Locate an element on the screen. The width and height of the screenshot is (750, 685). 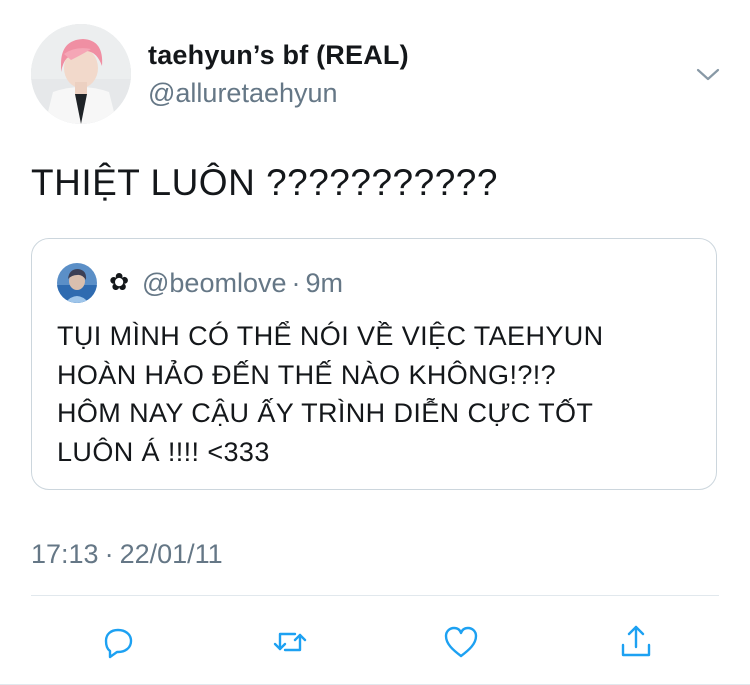
quoted-name-flower-icon: ✿ is located at coordinates (119, 282).